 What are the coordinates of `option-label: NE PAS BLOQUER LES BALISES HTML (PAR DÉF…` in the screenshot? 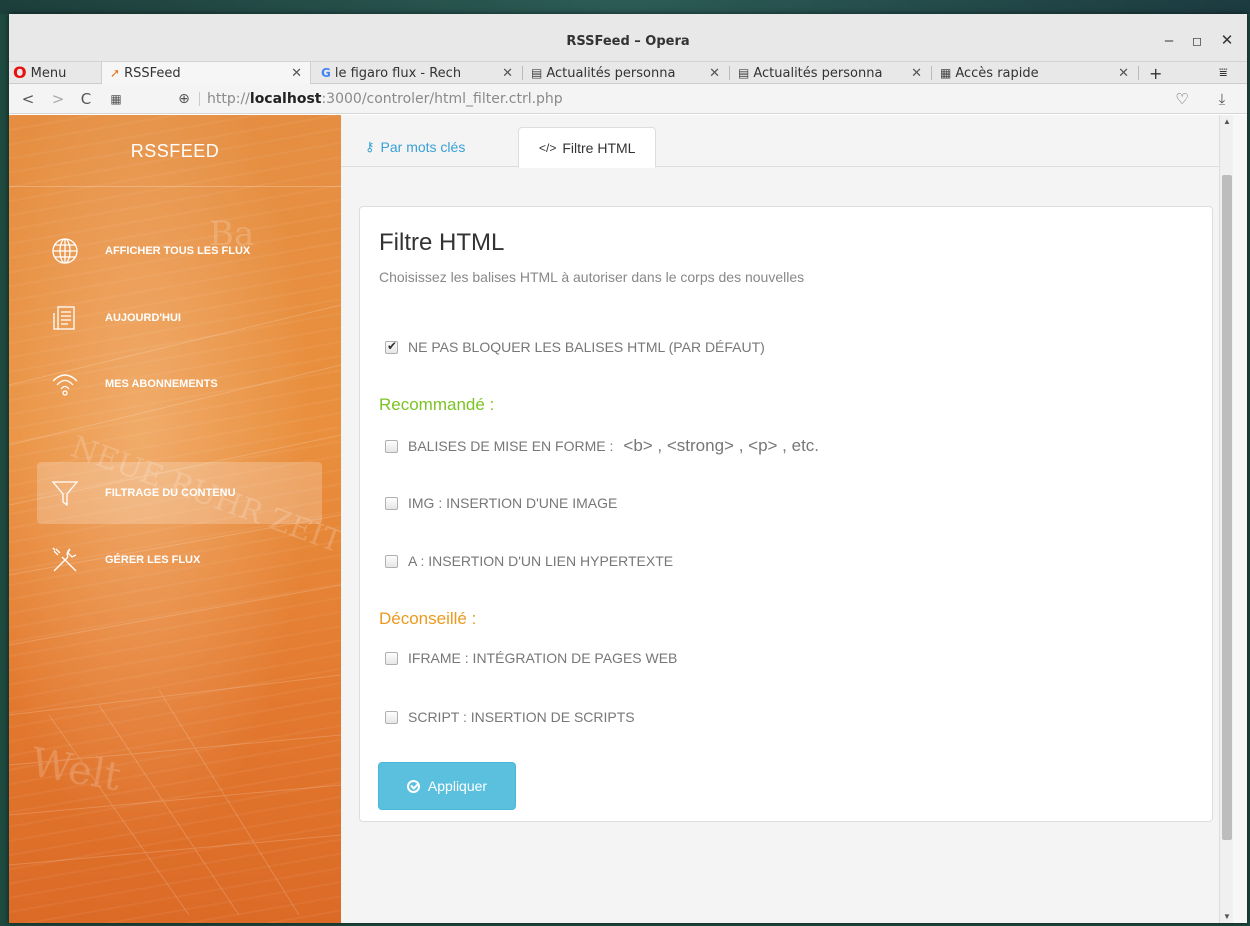 It's located at (586, 347).